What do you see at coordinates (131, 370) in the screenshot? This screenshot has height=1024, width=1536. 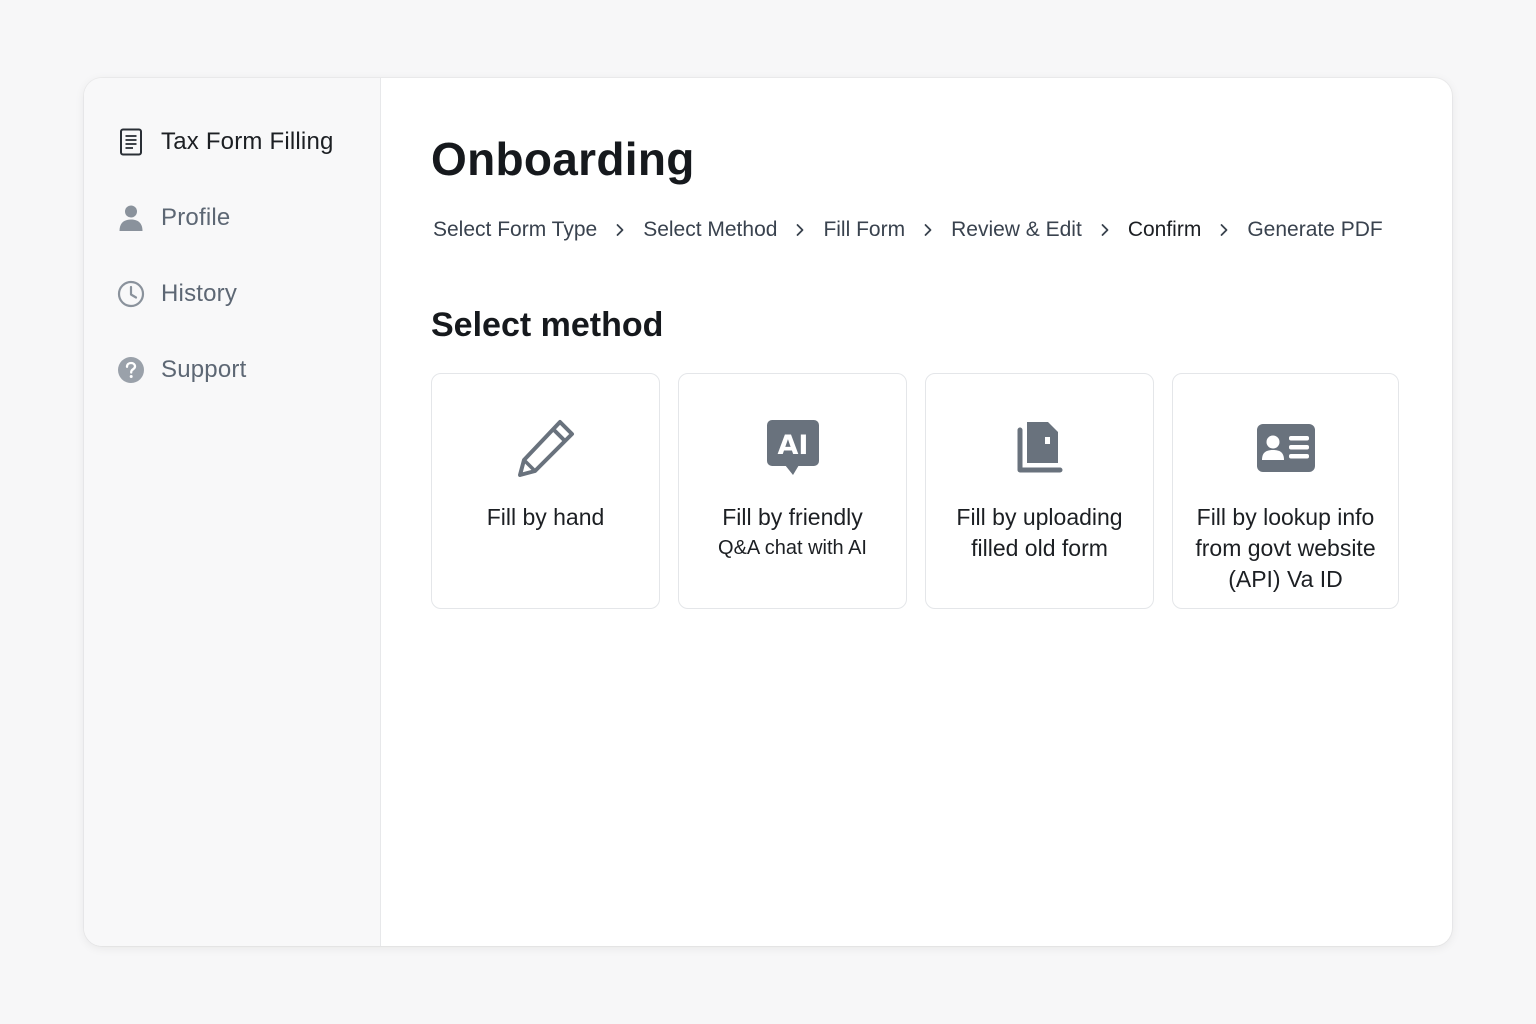 I see `help-icon` at bounding box center [131, 370].